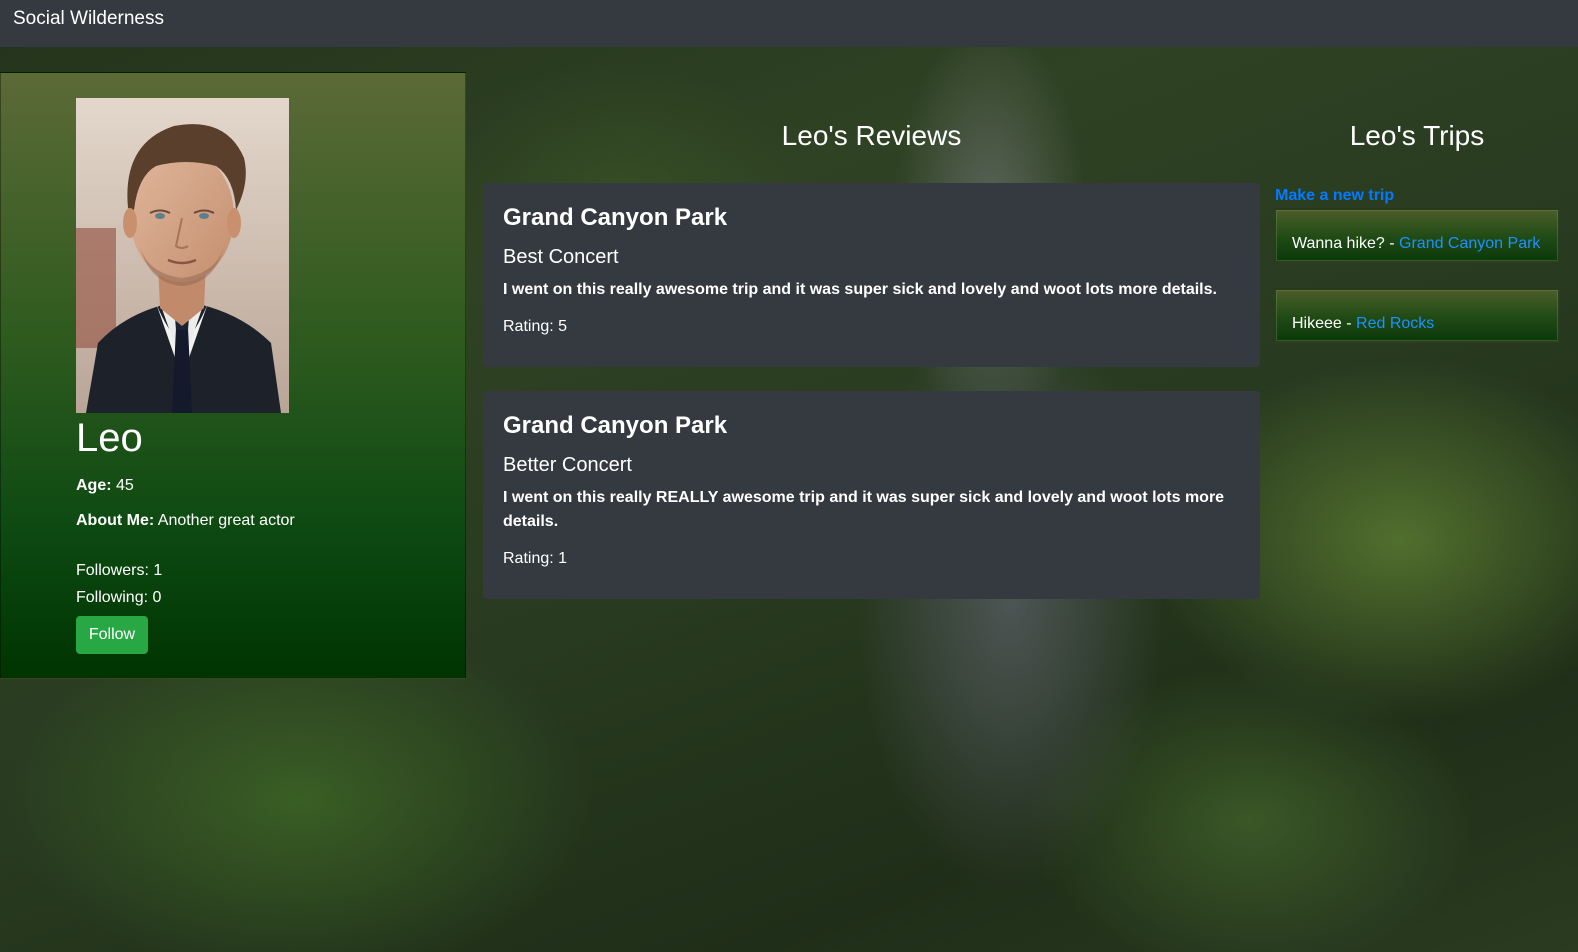 This screenshot has height=952, width=1578. I want to click on age-value: 45, so click(125, 485).